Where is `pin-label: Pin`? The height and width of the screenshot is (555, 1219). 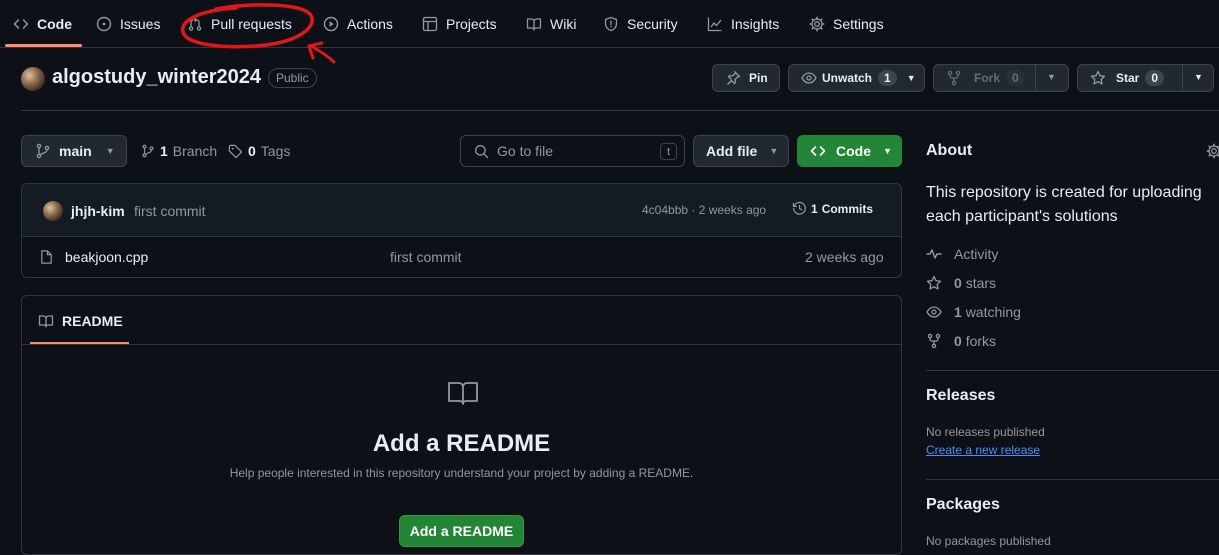
pin-label: Pin is located at coordinates (758, 78).